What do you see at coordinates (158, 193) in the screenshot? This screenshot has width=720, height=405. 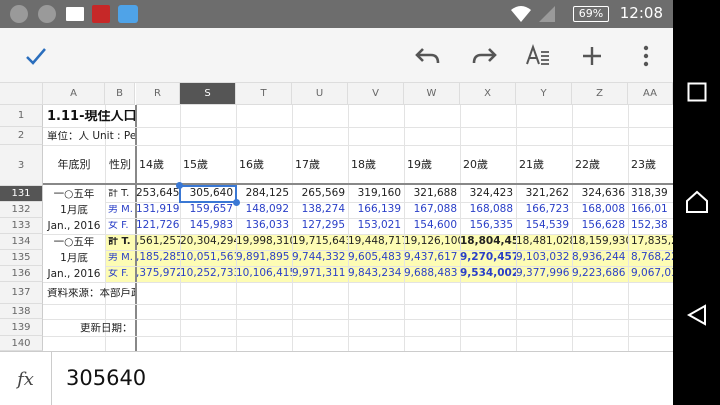 I see `data-cell: 253,645` at bounding box center [158, 193].